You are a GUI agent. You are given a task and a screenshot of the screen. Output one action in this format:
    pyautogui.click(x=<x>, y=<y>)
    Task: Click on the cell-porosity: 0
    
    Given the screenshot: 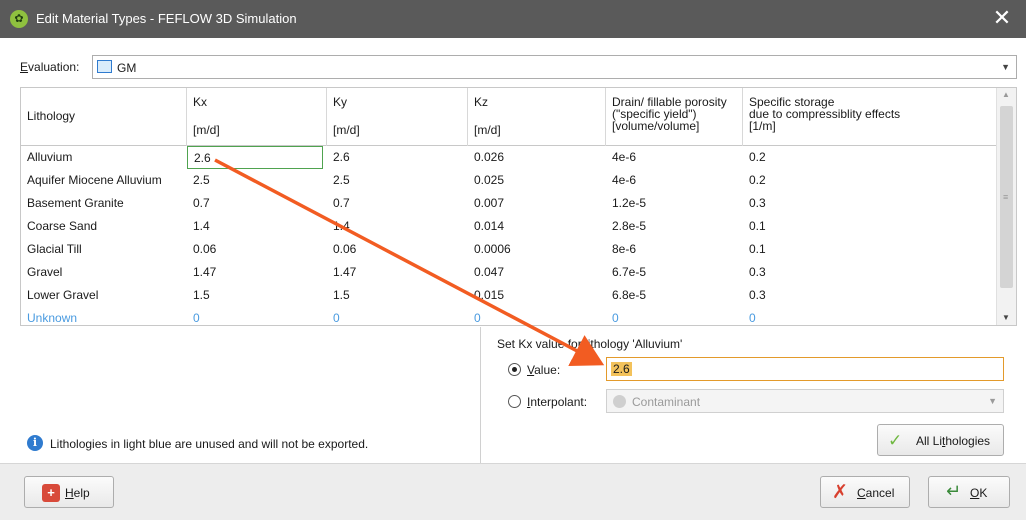 What is the action you would take?
    pyautogui.click(x=674, y=316)
    